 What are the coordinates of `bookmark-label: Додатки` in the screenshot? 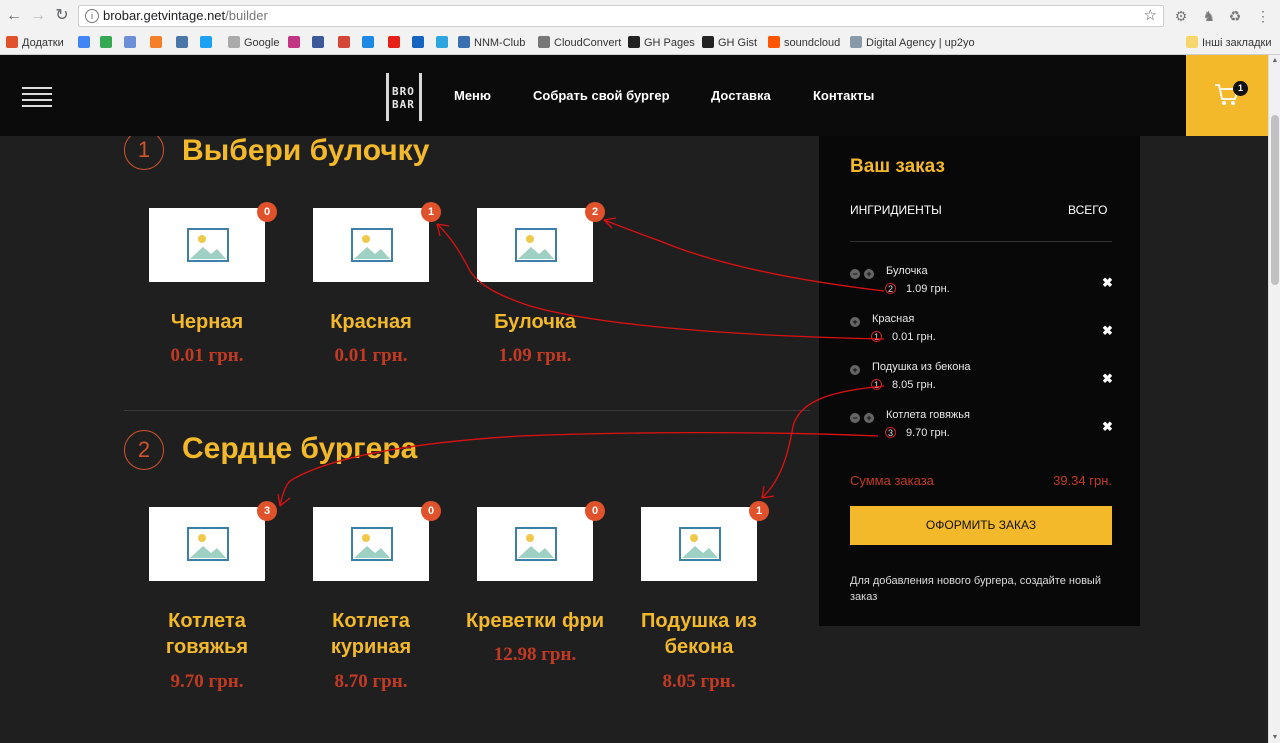 It's located at (43, 43).